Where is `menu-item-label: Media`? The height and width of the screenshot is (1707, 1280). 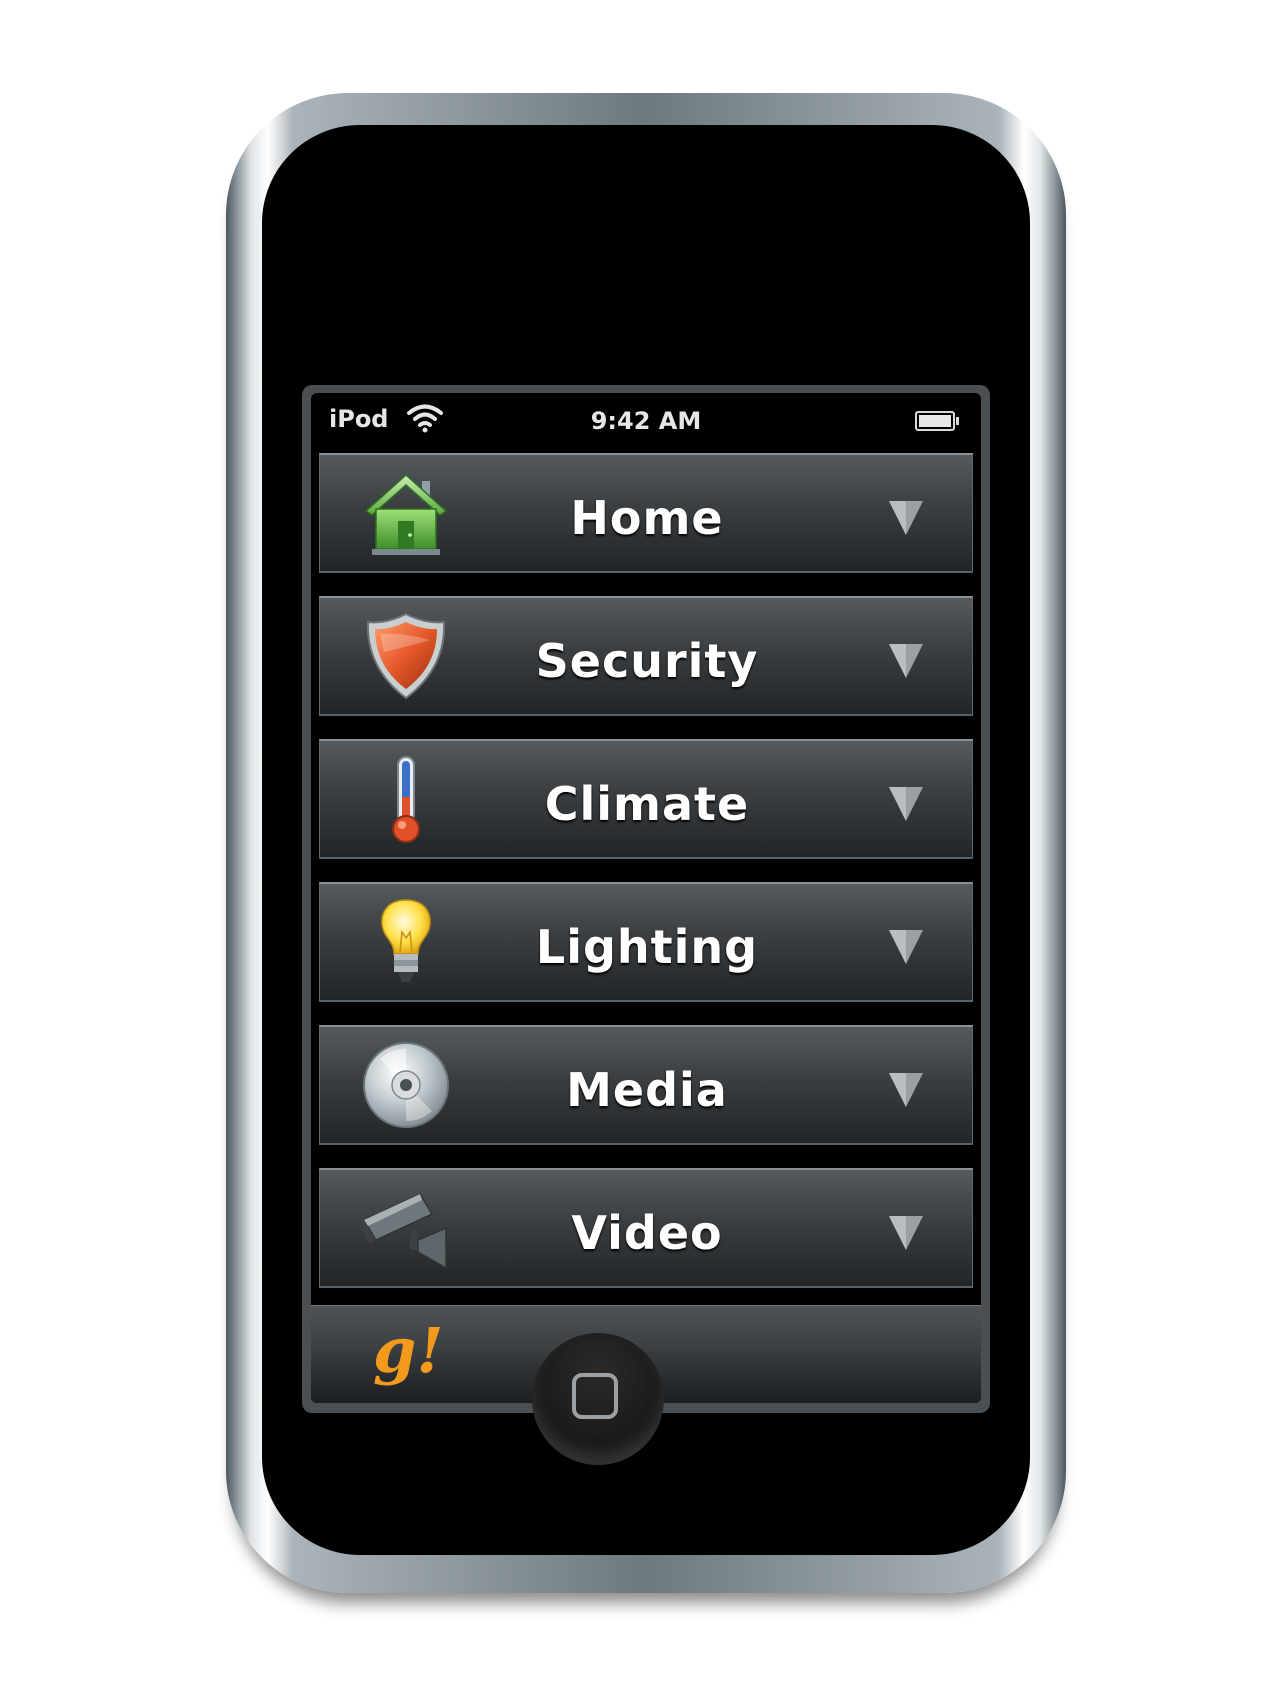
menu-item-label: Media is located at coordinates (647, 1090).